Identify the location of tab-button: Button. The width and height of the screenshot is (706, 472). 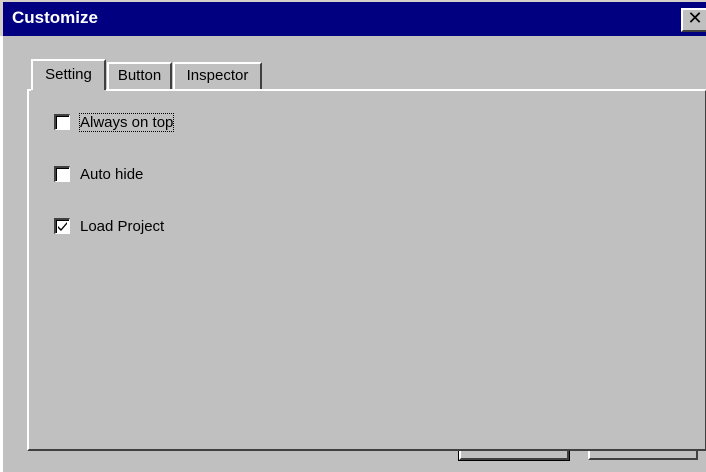
(139, 75).